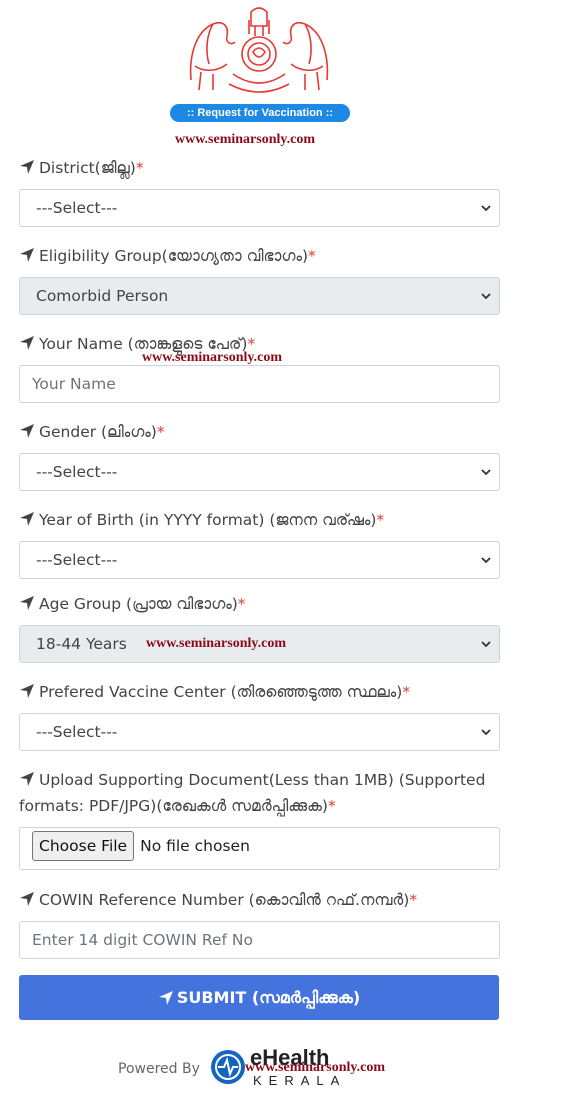  I want to click on powered-by-text: Powered By, so click(159, 1069).